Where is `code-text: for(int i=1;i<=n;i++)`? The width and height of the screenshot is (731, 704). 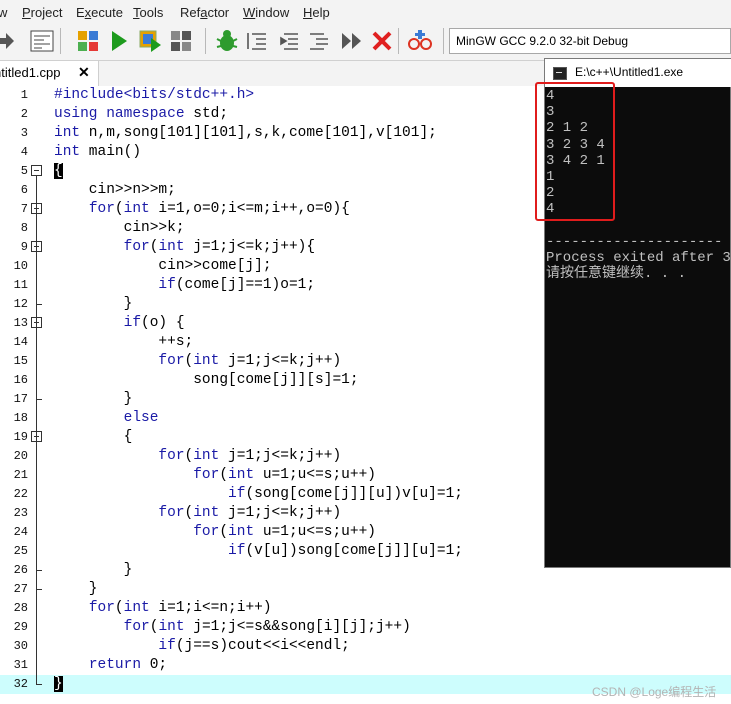 code-text: for(int i=1;i<=n;i++) is located at coordinates (180, 608).